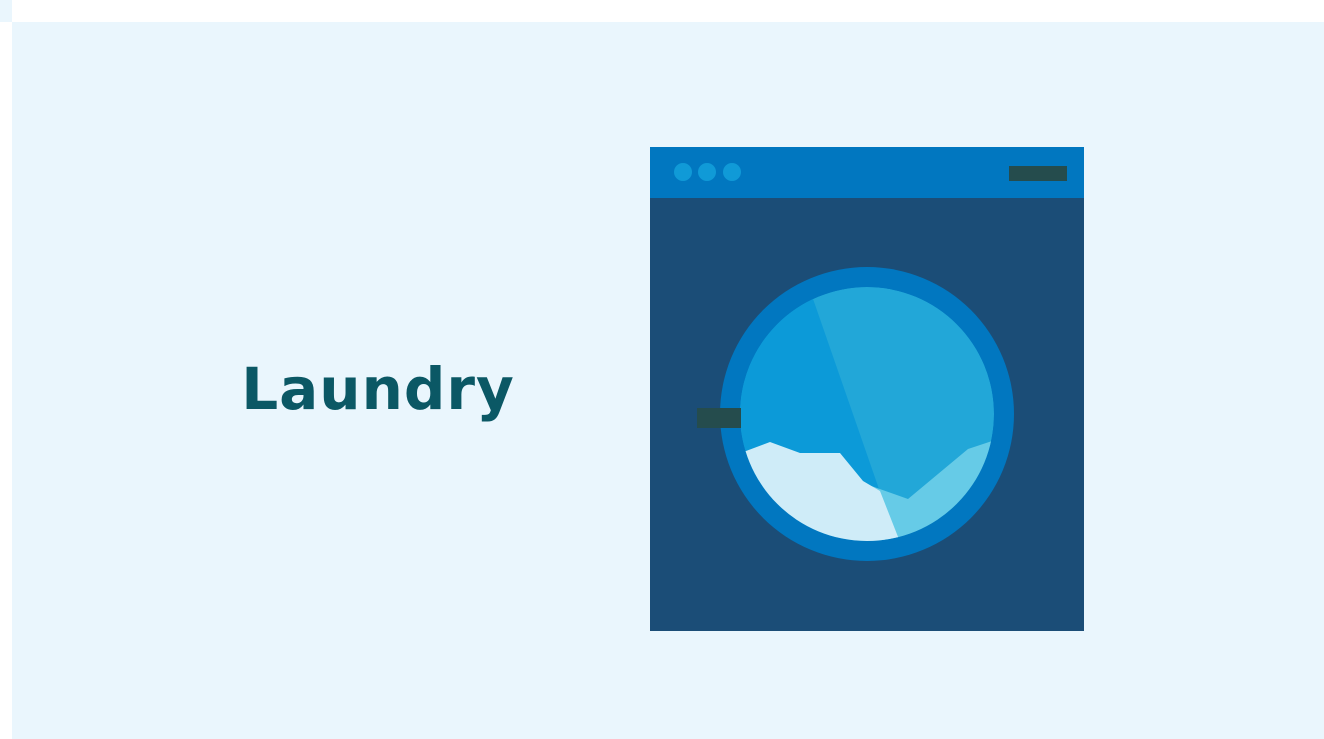 Image resolution: width=1324 pixels, height=739 pixels. I want to click on corner-mark, so click(6, 11).